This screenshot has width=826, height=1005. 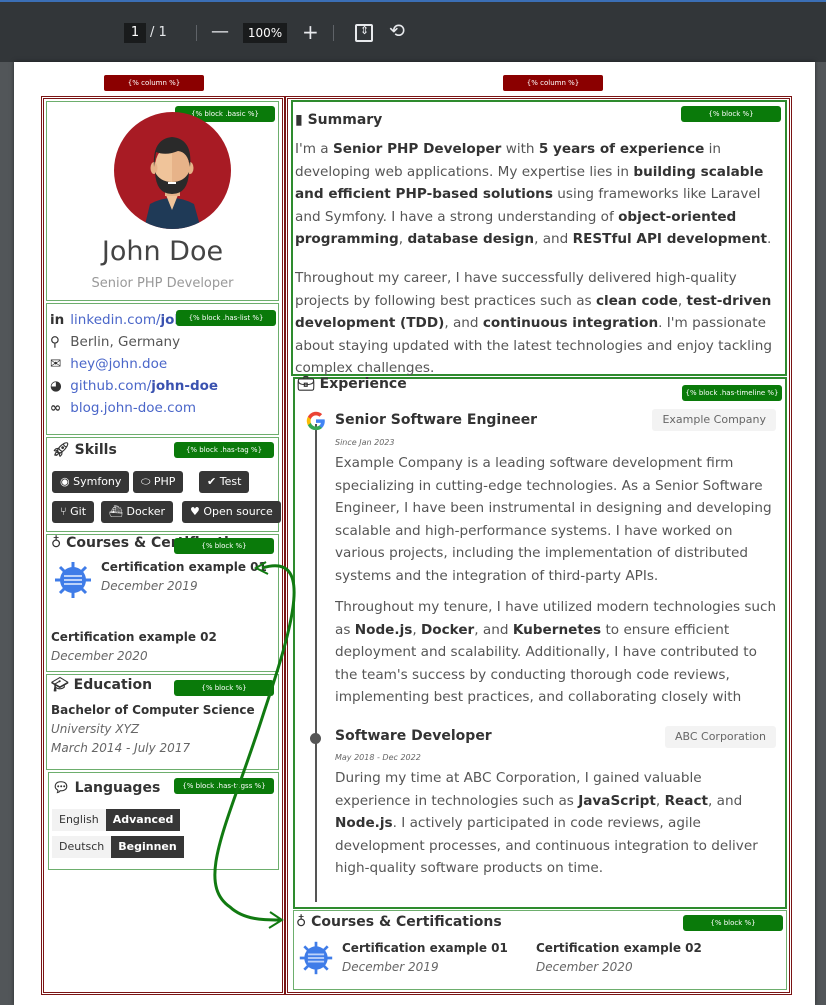 What do you see at coordinates (135, 33) in the screenshot?
I see `page-number-input: 1` at bounding box center [135, 33].